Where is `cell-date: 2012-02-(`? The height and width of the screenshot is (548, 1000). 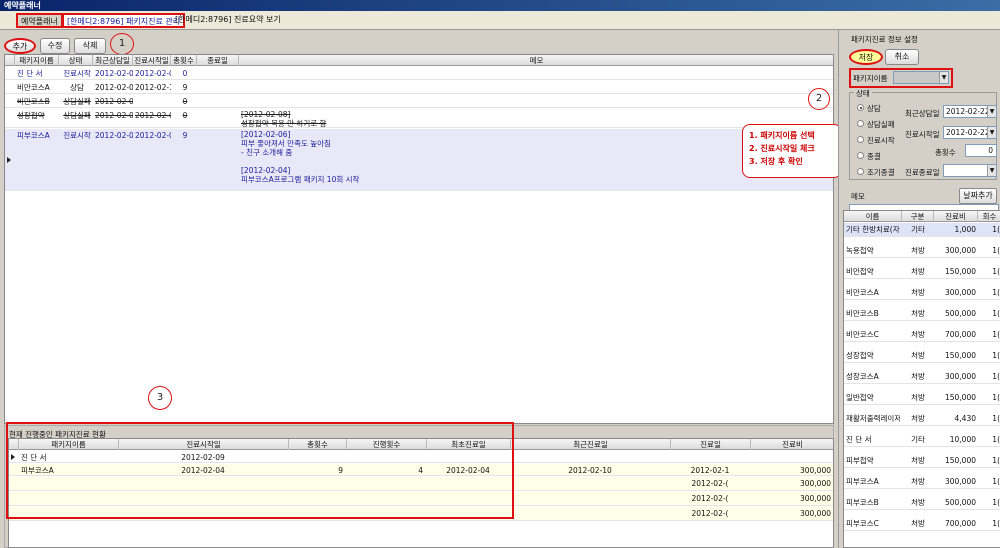 cell-date: 2012-02-( is located at coordinates (710, 498).